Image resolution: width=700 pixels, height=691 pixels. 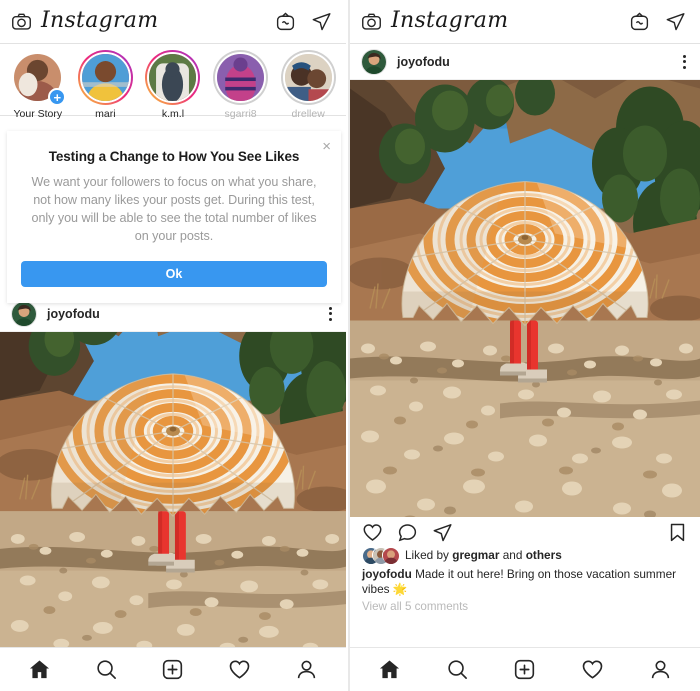 I want to click on appbar-actions-left, so click(x=305, y=21).